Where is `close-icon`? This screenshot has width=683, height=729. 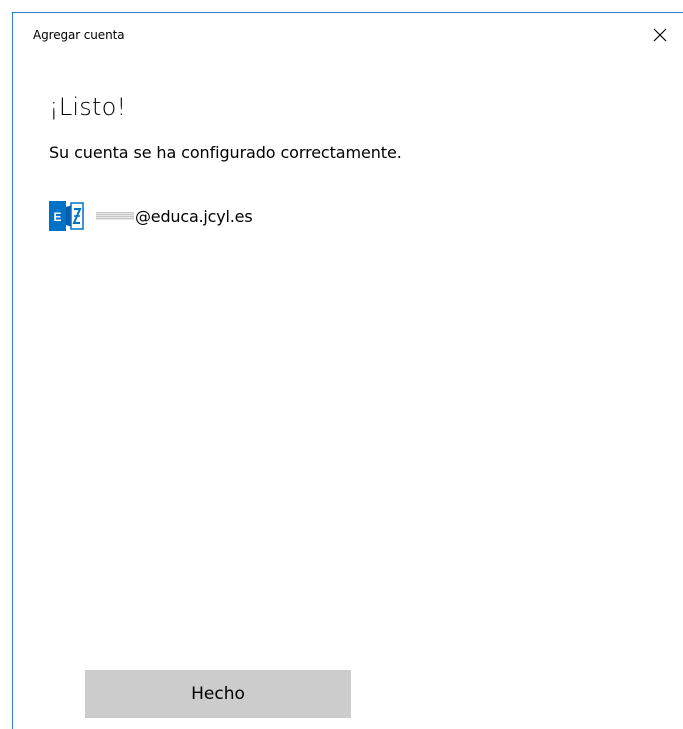 close-icon is located at coordinates (660, 35).